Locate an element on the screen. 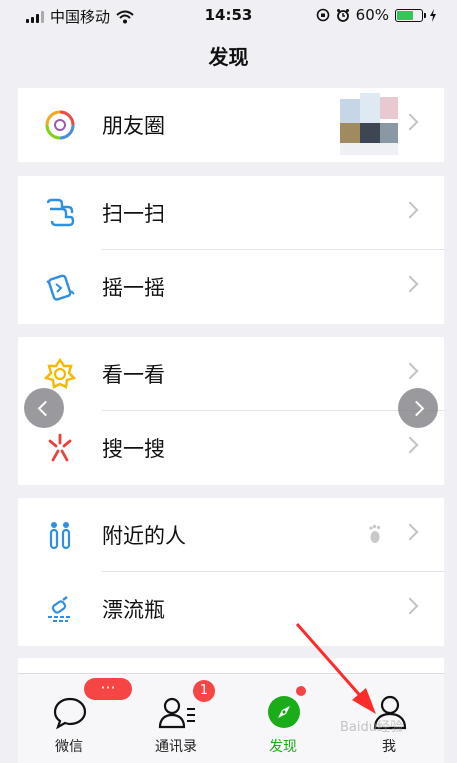 This screenshot has width=457, height=763. new-dot-badge is located at coordinates (301, 691).